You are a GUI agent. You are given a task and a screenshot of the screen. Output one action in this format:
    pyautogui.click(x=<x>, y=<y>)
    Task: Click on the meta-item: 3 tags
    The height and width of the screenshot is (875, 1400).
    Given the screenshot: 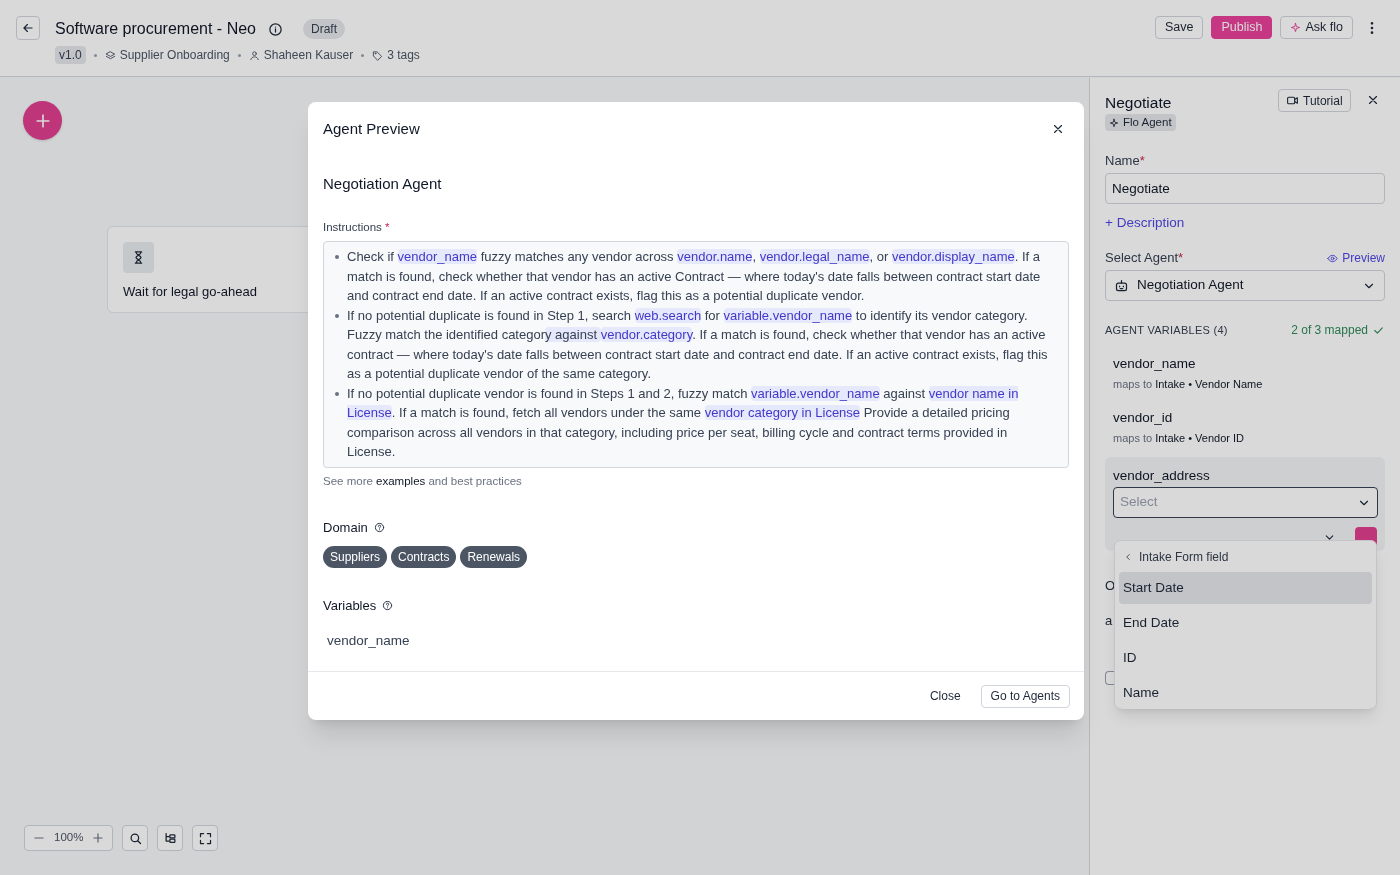 What is the action you would take?
    pyautogui.click(x=403, y=55)
    